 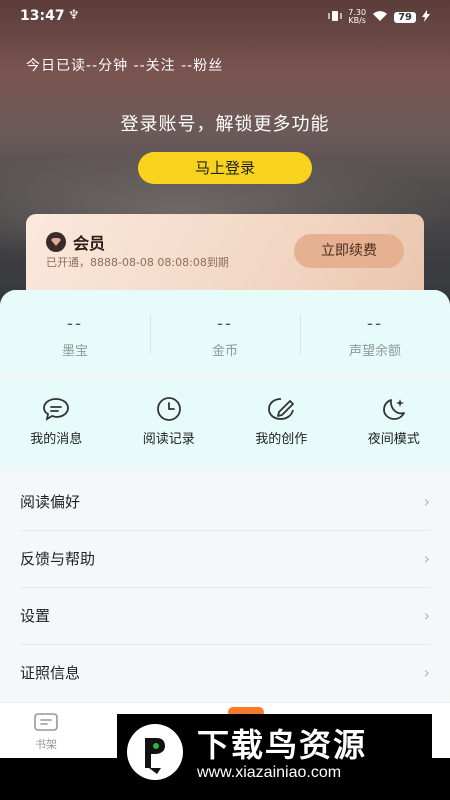 I want to click on quick-label: 夜间模式, so click(x=393, y=439).